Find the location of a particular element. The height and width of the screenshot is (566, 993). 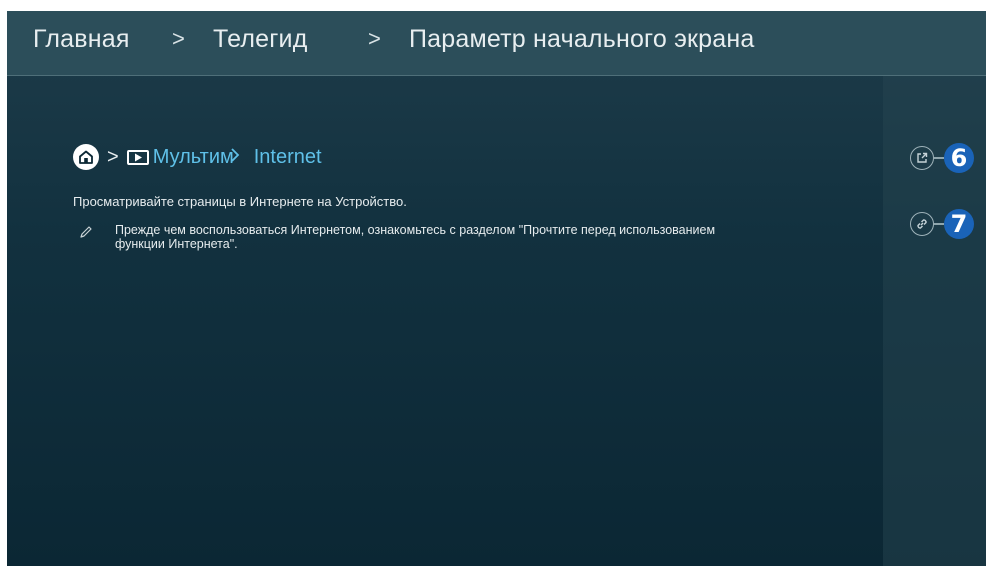

path-item-media: Мультим is located at coordinates (193, 157).